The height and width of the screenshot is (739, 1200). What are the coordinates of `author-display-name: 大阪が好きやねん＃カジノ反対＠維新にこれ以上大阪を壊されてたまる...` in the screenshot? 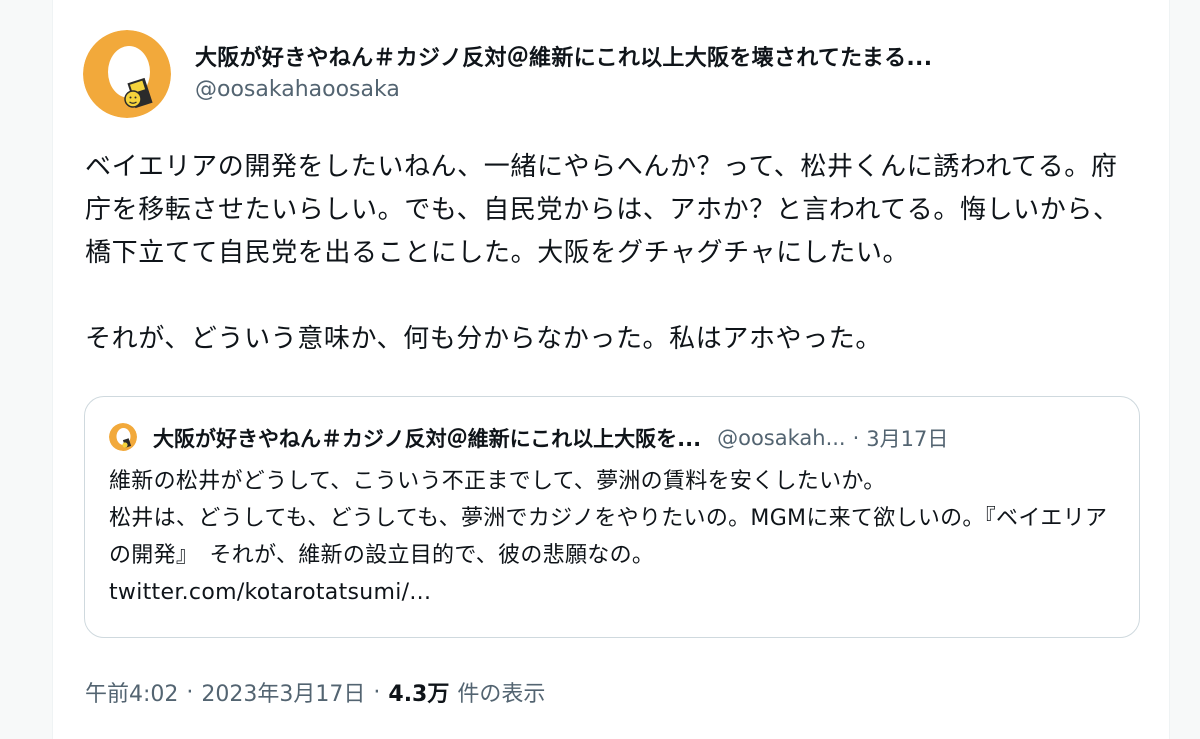 It's located at (563, 56).